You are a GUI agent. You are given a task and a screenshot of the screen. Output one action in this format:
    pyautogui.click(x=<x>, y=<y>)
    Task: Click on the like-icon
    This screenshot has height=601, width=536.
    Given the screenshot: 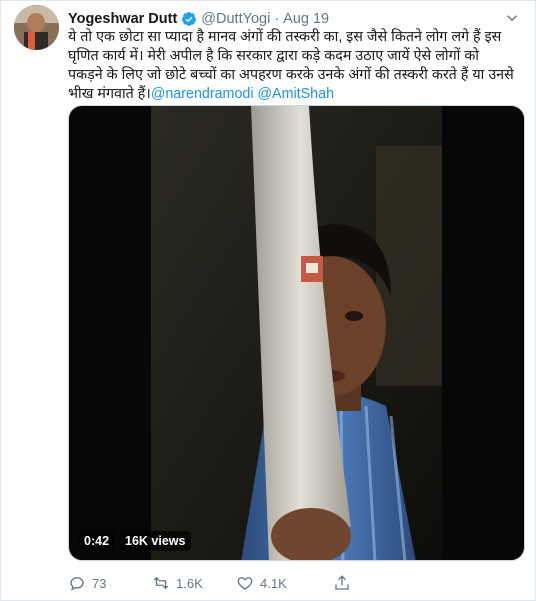 What is the action you would take?
    pyautogui.click(x=245, y=583)
    